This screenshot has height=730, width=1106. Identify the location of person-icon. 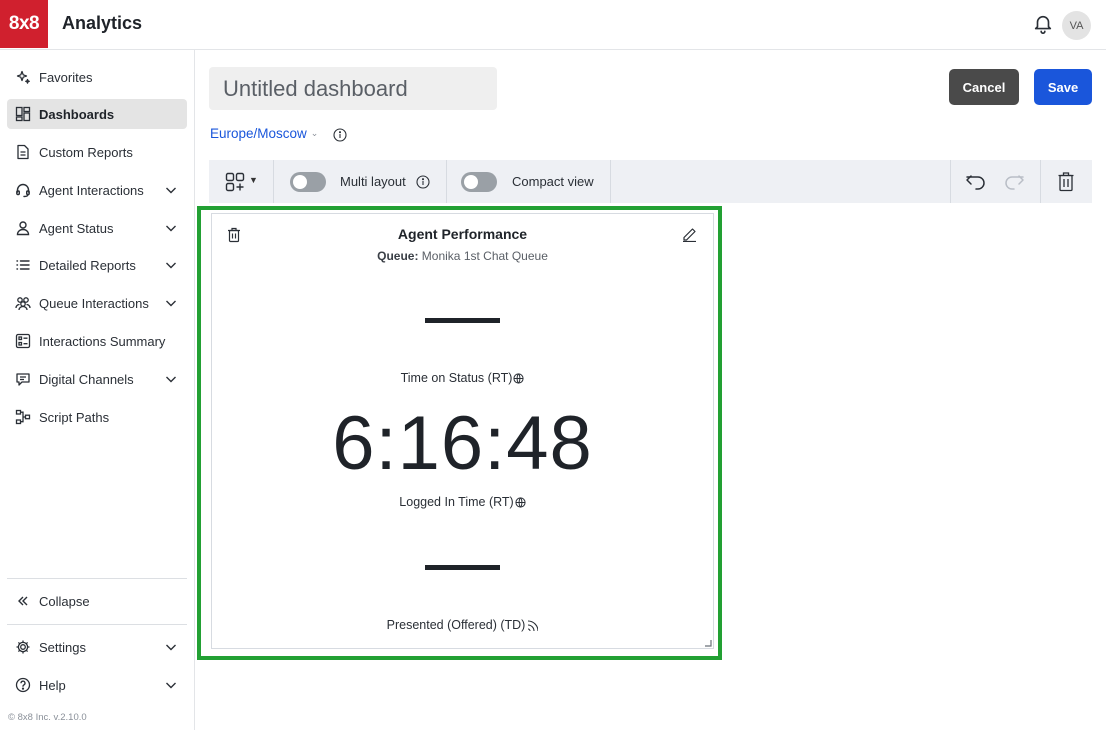
(23, 228).